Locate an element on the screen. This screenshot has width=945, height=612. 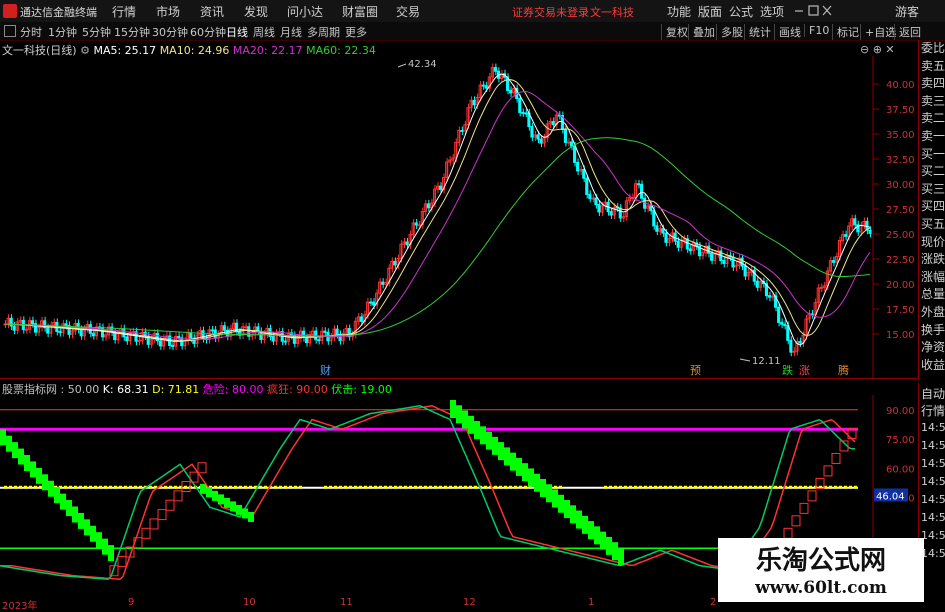
tool-back: 返回 is located at coordinates (907, 32).